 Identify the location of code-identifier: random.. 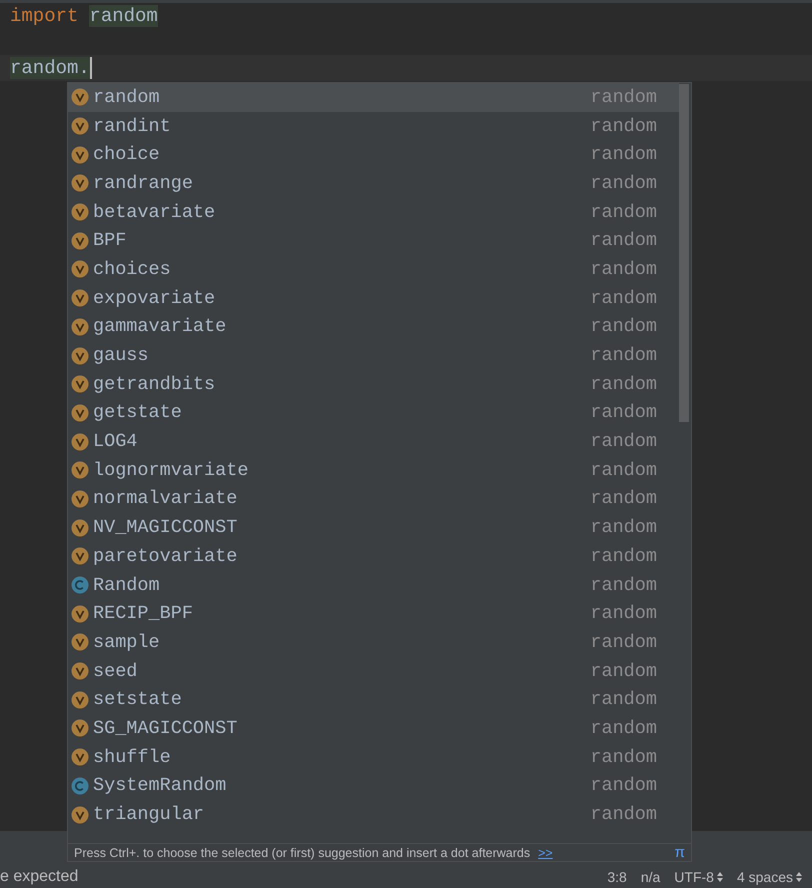
(50, 68).